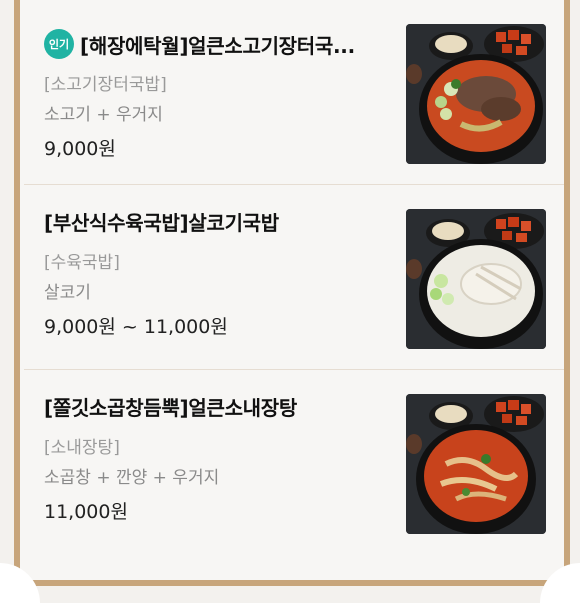 This screenshot has height=603, width=580. What do you see at coordinates (132, 478) in the screenshot?
I see `item-description: 소곱창 + 깐양 + 우거지` at bounding box center [132, 478].